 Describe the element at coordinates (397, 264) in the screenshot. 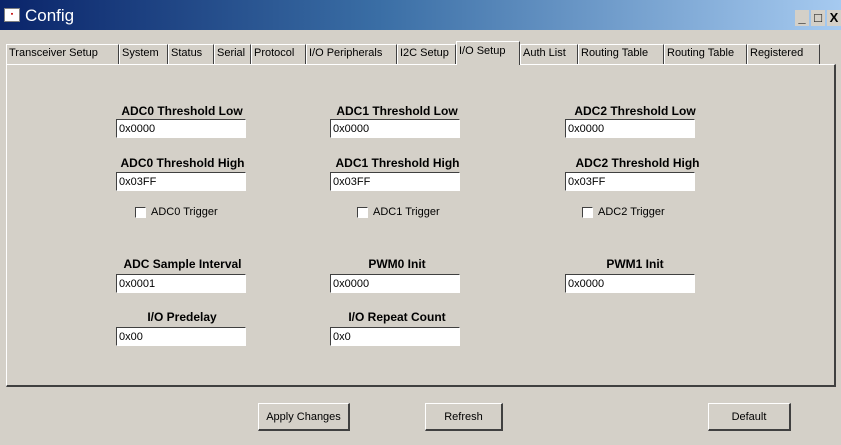

I see `pwm0-init-label: PWM0 Init` at that location.